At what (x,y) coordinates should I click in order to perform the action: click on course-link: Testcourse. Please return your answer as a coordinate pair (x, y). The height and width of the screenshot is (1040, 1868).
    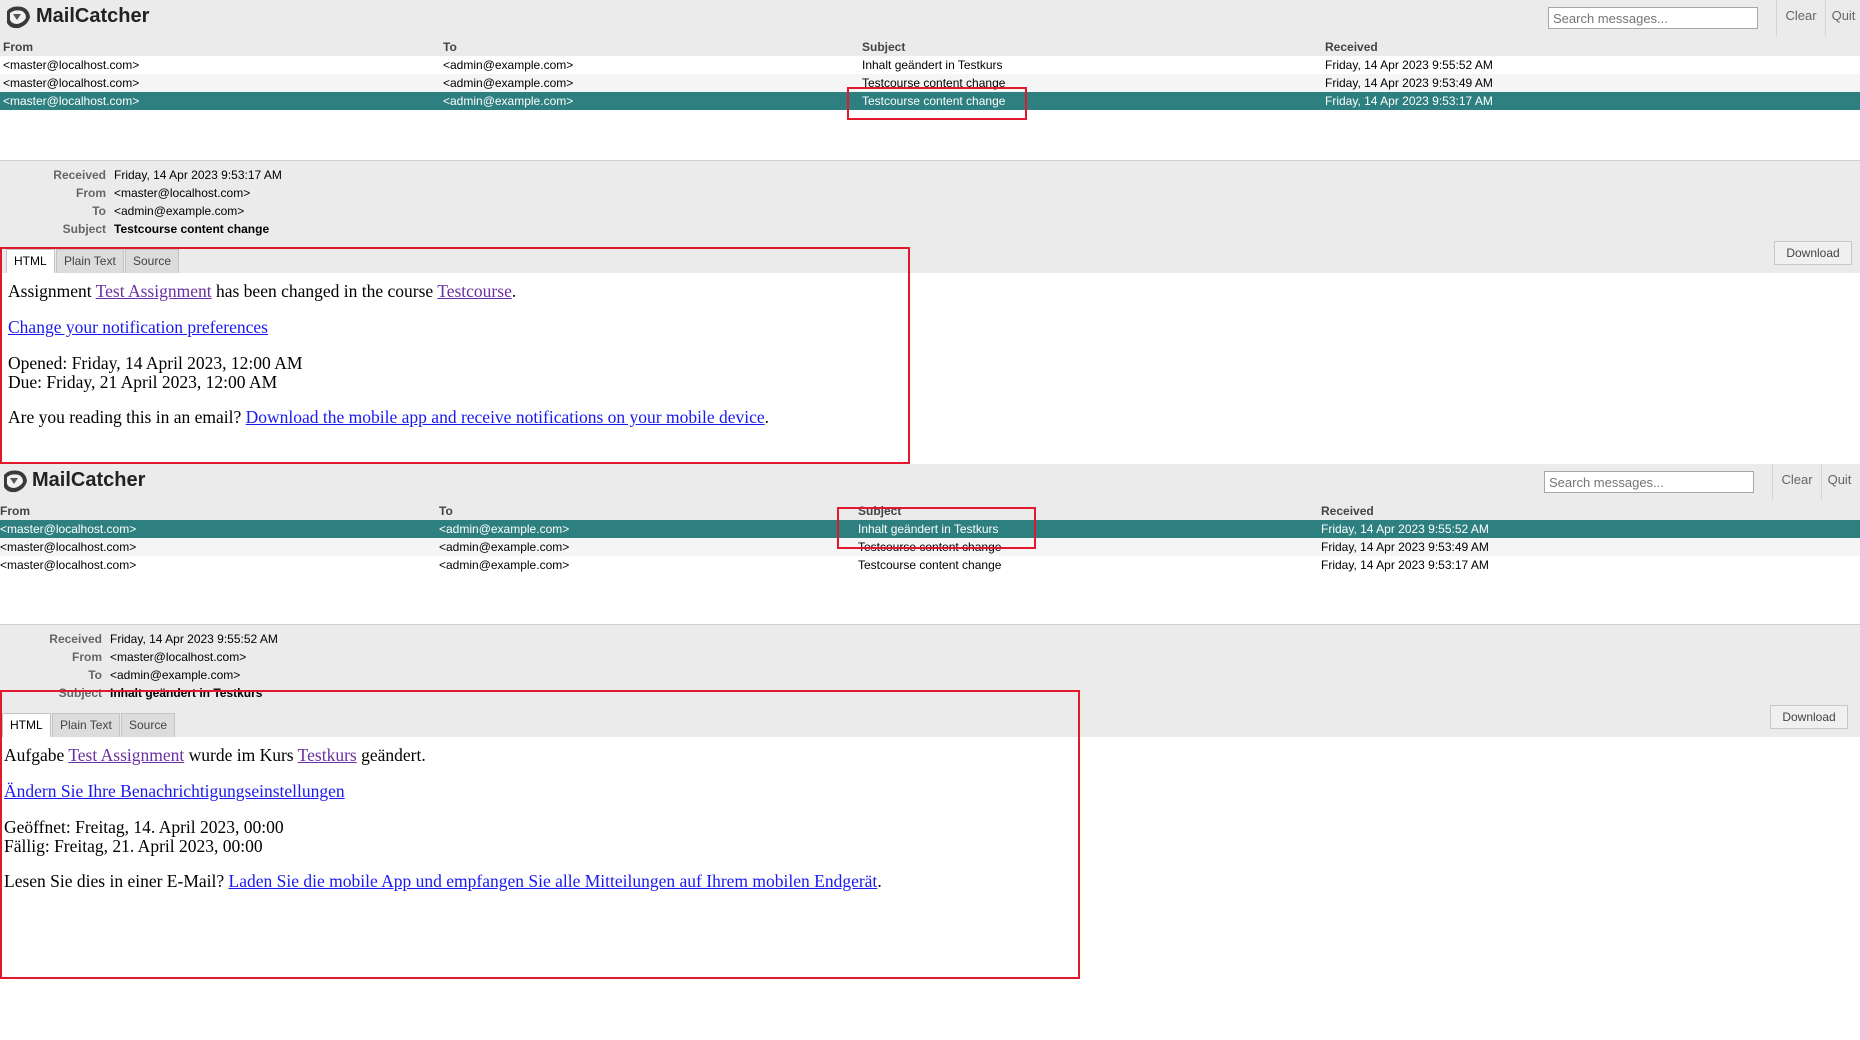
    Looking at the image, I should click on (474, 291).